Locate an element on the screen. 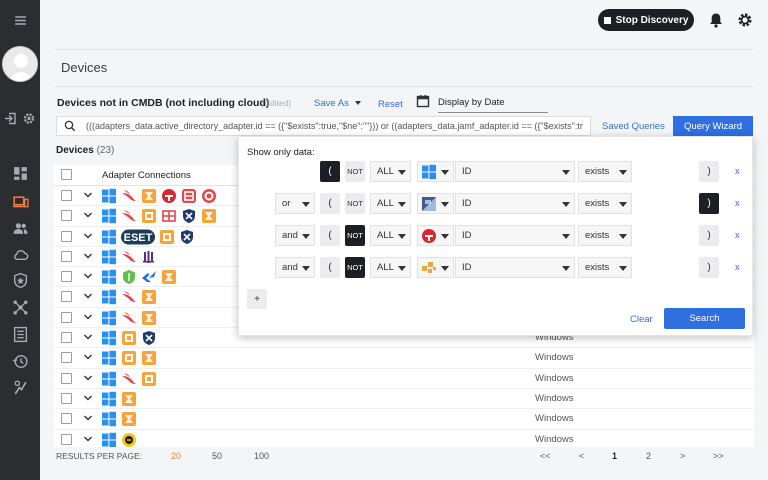 The height and width of the screenshot is (480, 768). history-icon is located at coordinates (20, 361).